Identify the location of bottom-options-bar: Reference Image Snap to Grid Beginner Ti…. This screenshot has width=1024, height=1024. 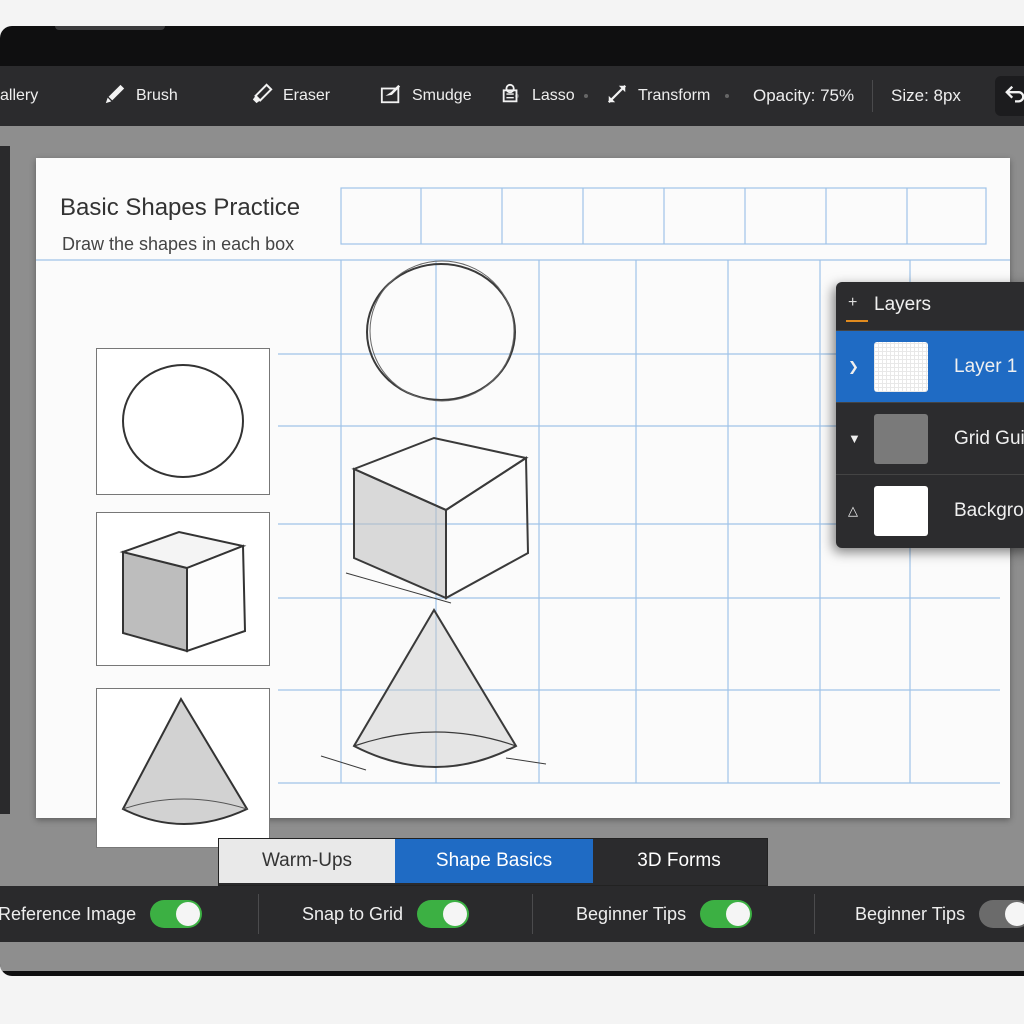
(512, 914).